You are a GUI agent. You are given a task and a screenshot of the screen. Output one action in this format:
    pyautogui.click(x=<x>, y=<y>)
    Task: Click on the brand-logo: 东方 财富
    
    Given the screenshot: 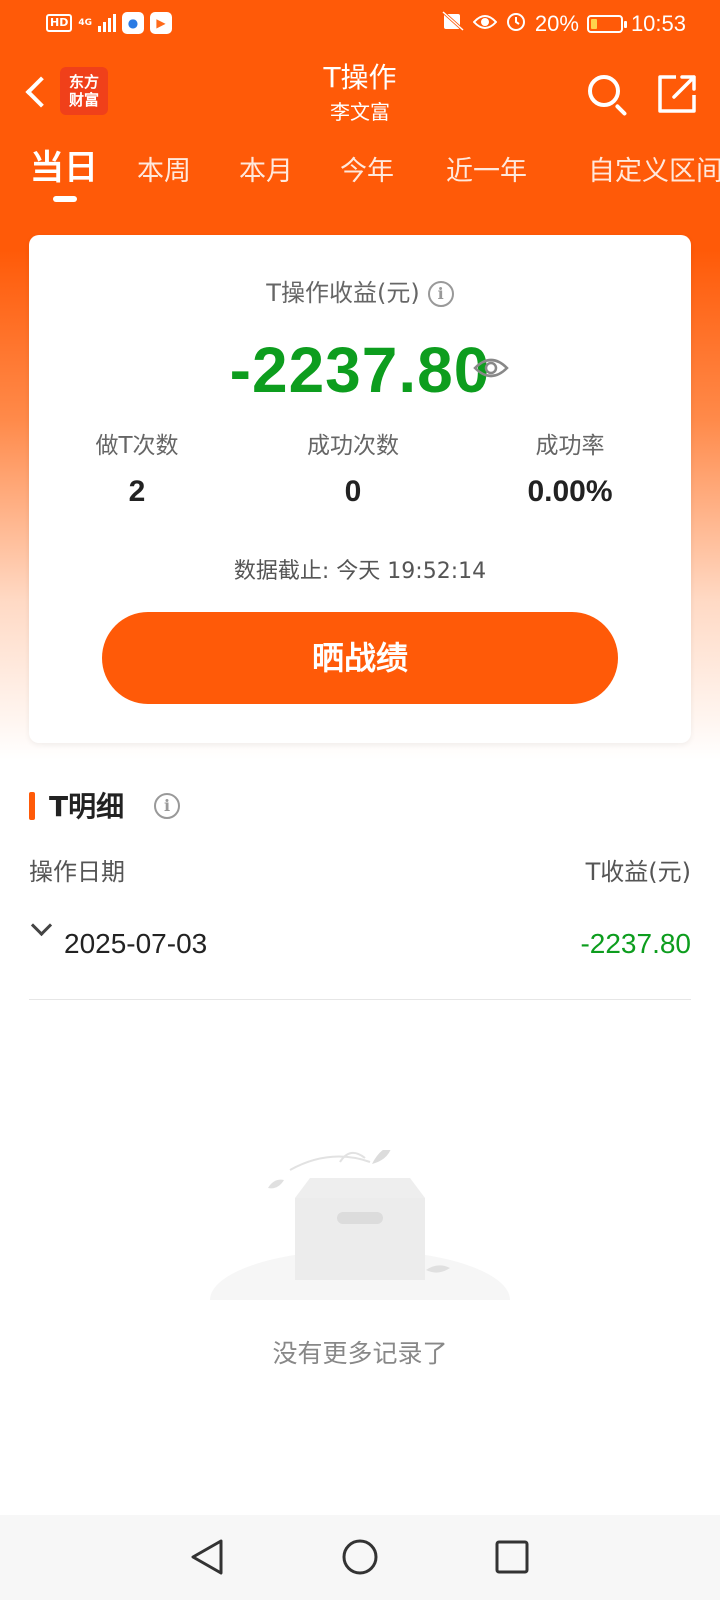 What is the action you would take?
    pyautogui.click(x=84, y=91)
    